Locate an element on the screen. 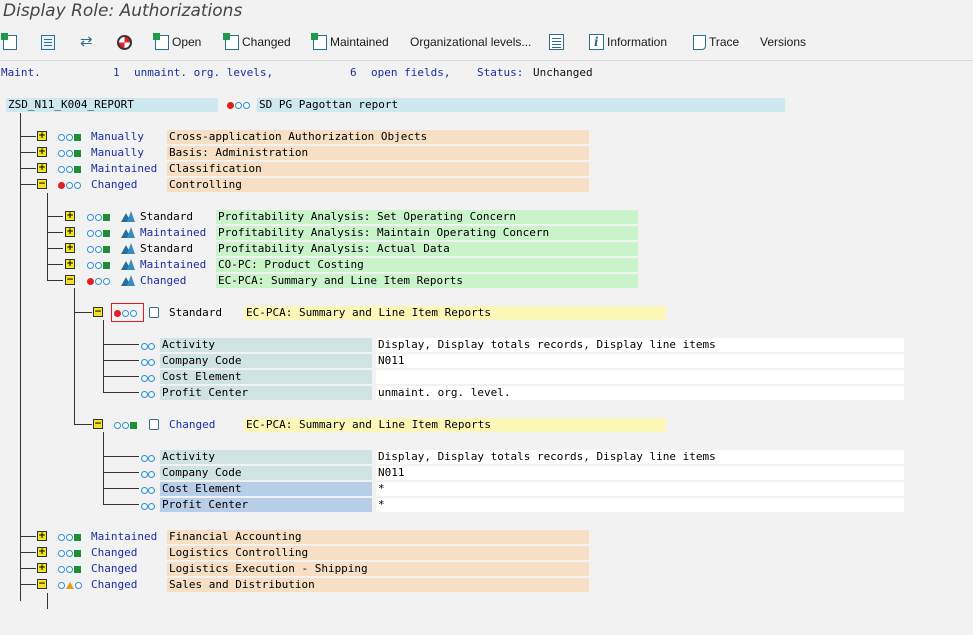  check-button is located at coordinates (124, 42).